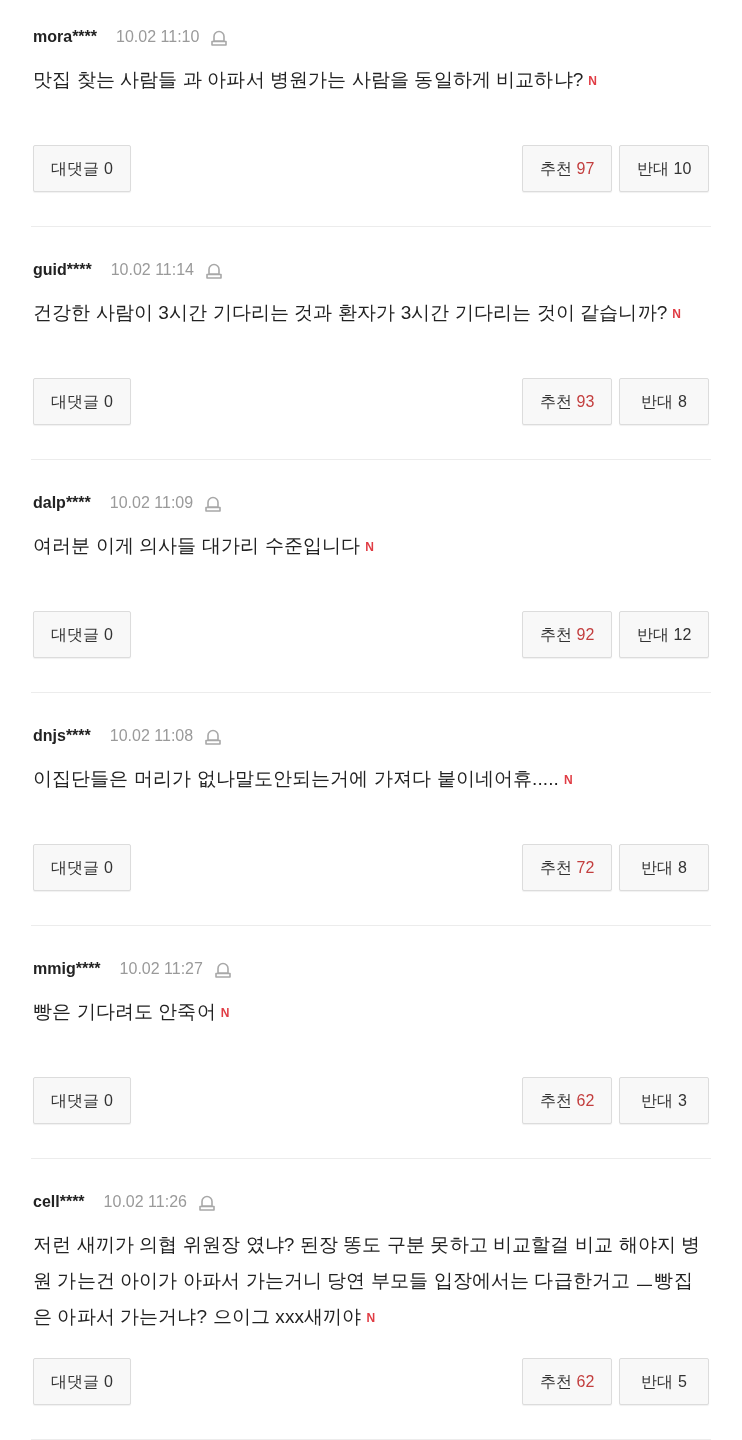  I want to click on comment-text: 이집단들은 머리가 없나말도안되는거에 가져다 붙이네어휴..... N, so click(303, 779).